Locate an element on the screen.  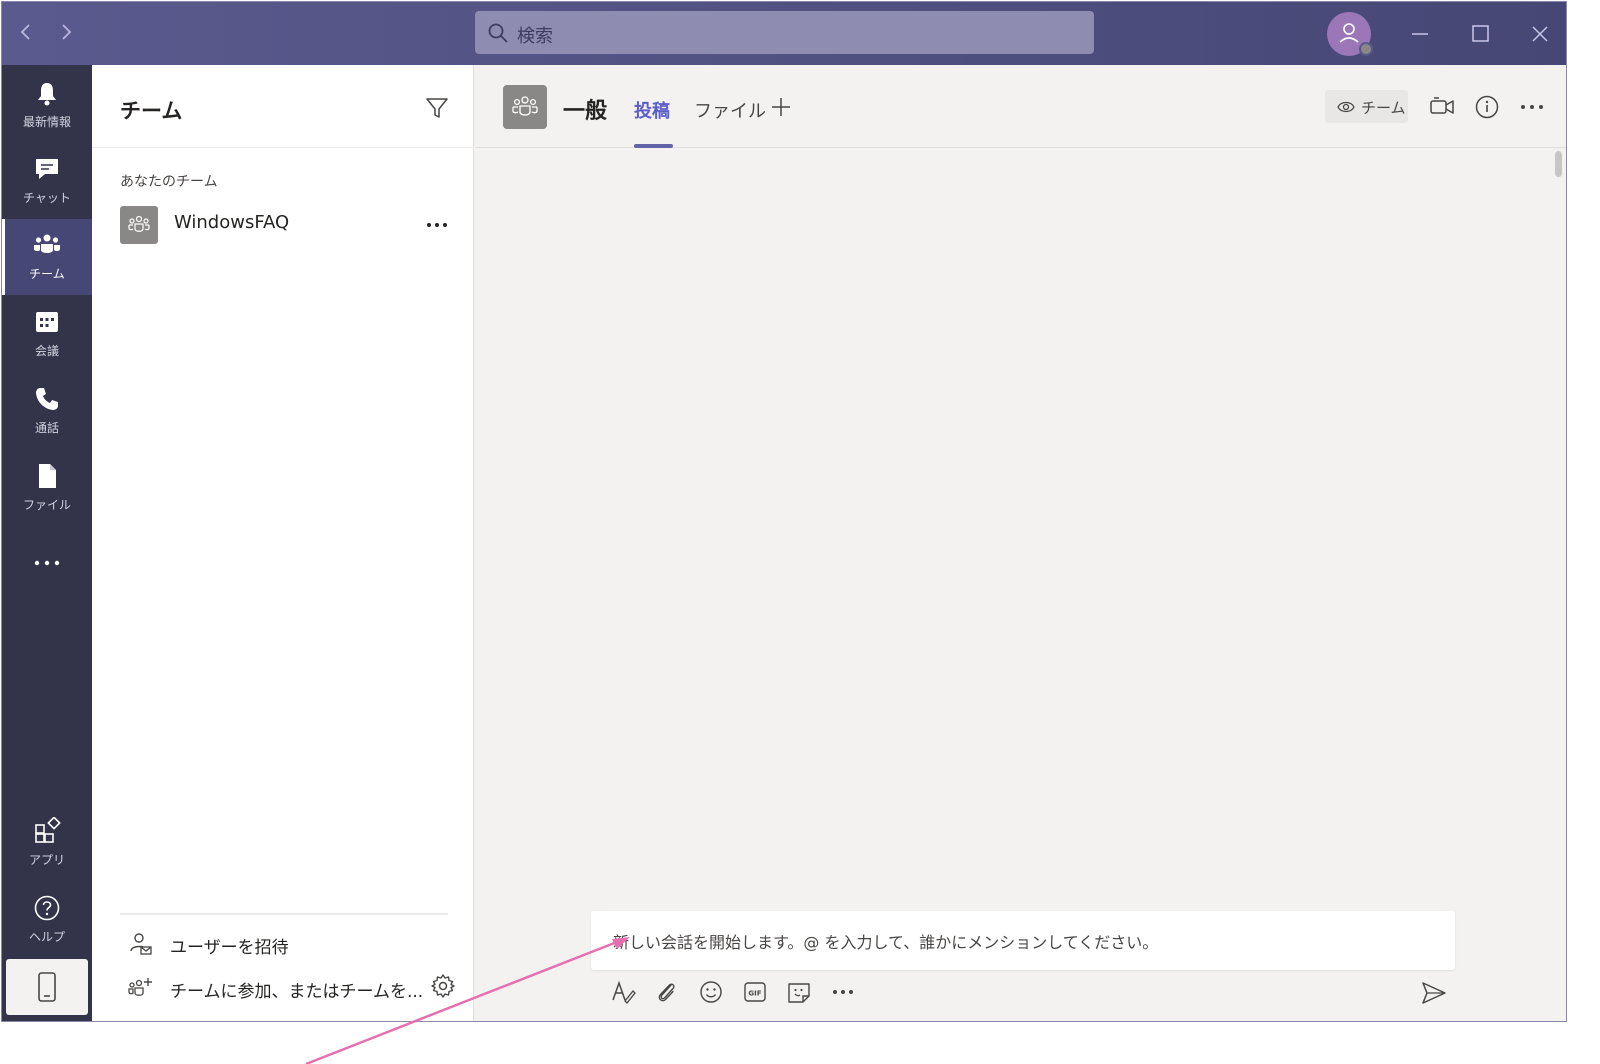
panel-title: チーム is located at coordinates (151, 111).